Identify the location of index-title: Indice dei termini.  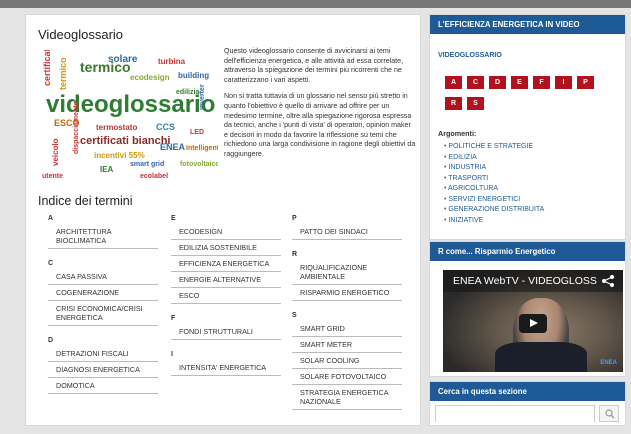
(85, 201).